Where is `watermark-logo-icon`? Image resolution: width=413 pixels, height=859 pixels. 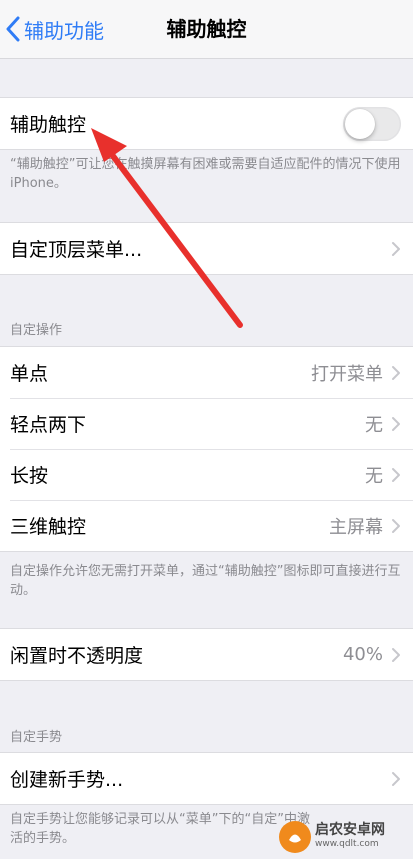 watermark-logo-icon is located at coordinates (295, 837).